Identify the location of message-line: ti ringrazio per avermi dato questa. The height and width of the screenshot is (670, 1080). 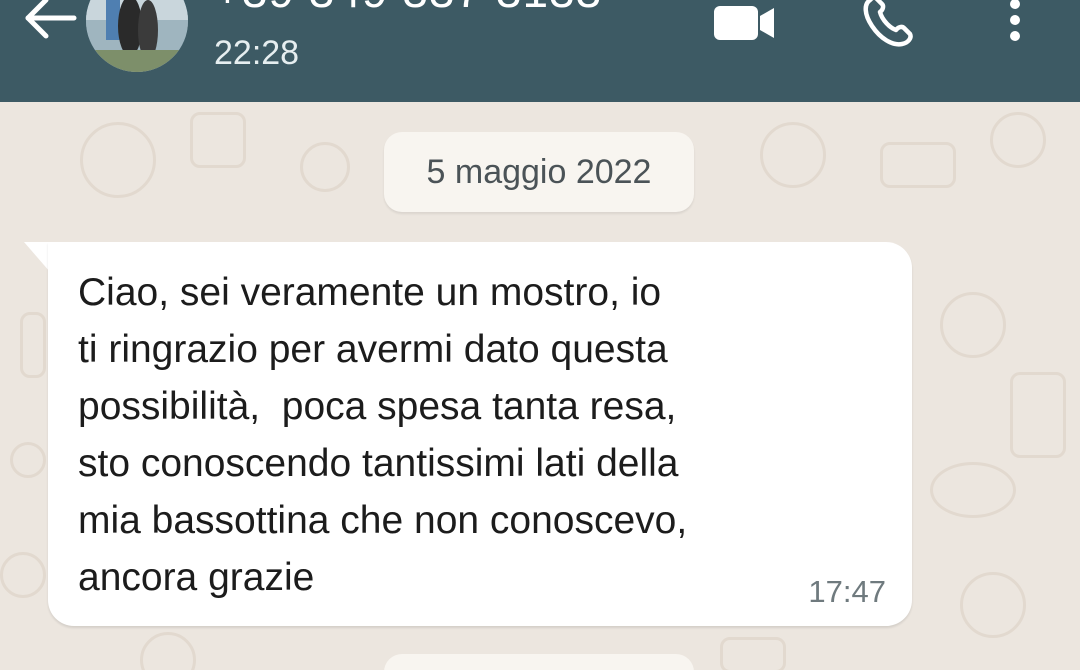
(373, 349).